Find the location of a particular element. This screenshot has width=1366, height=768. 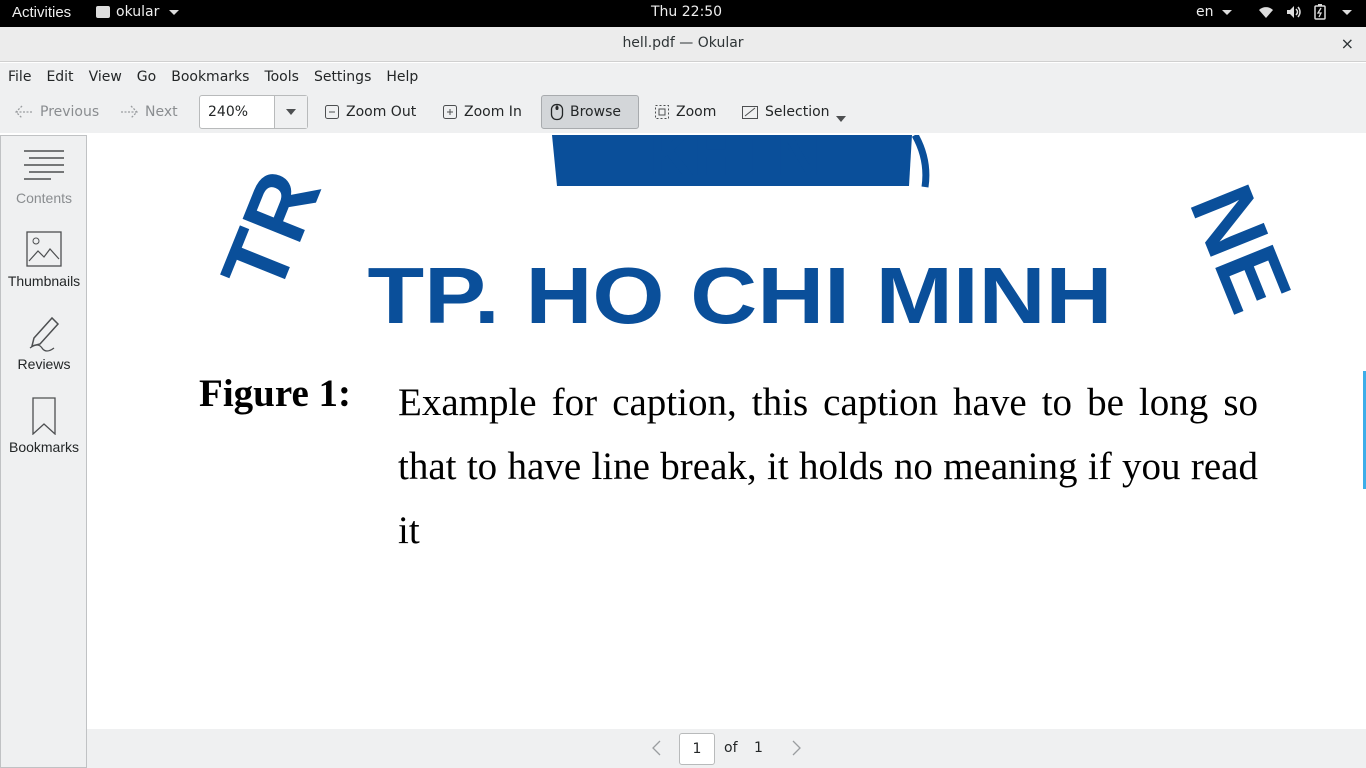

sidebar-label-bookmarks: Bookmarks is located at coordinates (44, 447).